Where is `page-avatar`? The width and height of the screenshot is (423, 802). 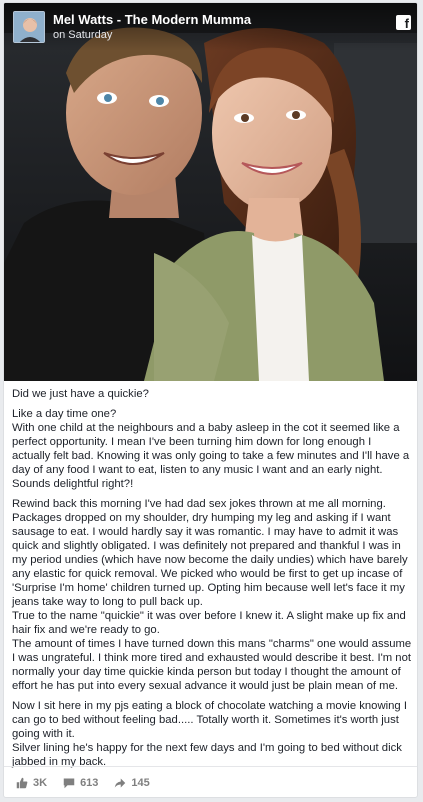
page-avatar is located at coordinates (29, 27).